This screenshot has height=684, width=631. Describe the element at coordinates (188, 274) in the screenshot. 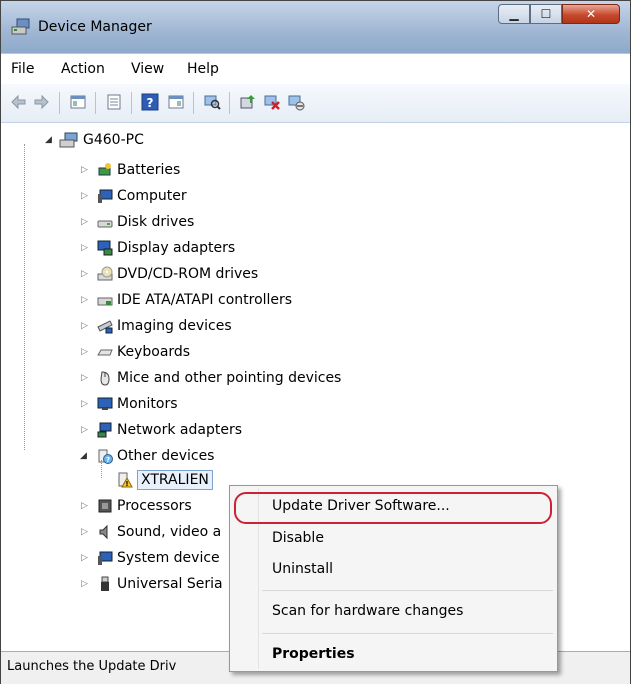

I see `tree-label: DVD/CD-ROM drives` at that location.